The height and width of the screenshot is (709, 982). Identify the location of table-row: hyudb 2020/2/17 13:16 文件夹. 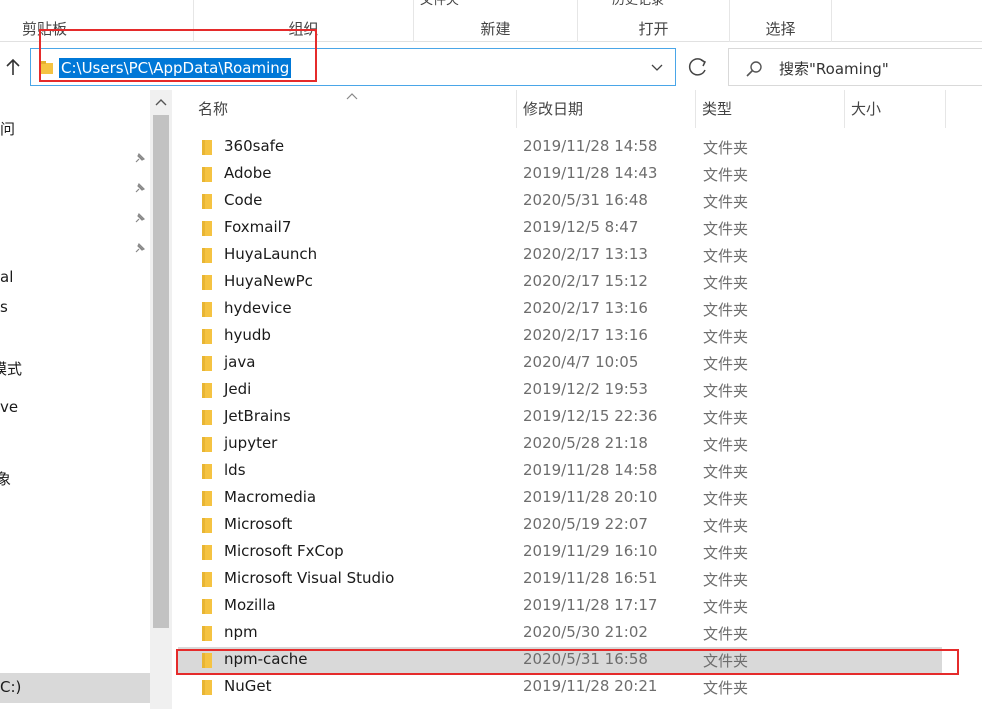
(577, 336).